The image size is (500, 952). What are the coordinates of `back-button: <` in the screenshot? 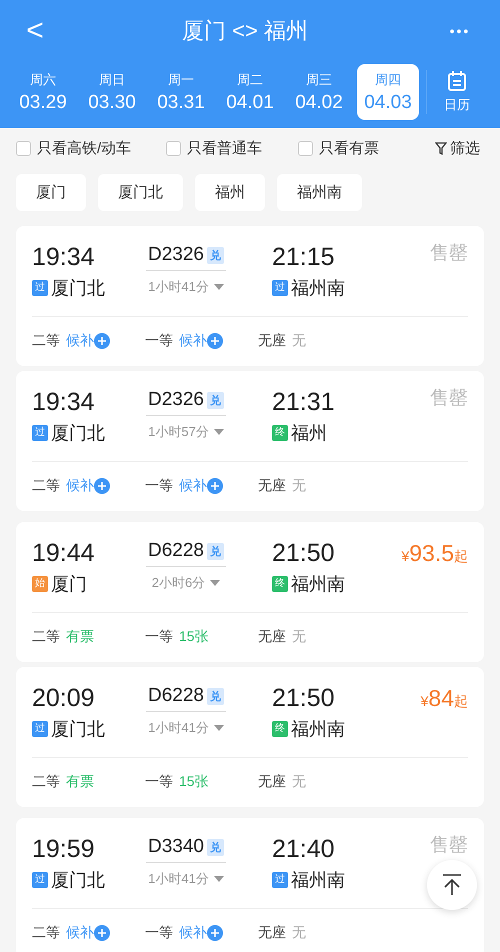 It's located at (35, 31).